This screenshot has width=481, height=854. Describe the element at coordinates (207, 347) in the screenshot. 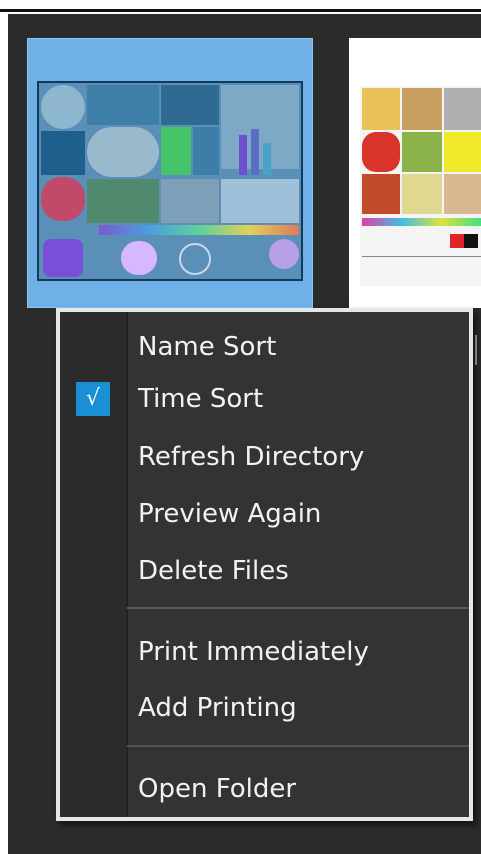

I see `menu-item-label: Name Sort` at that location.